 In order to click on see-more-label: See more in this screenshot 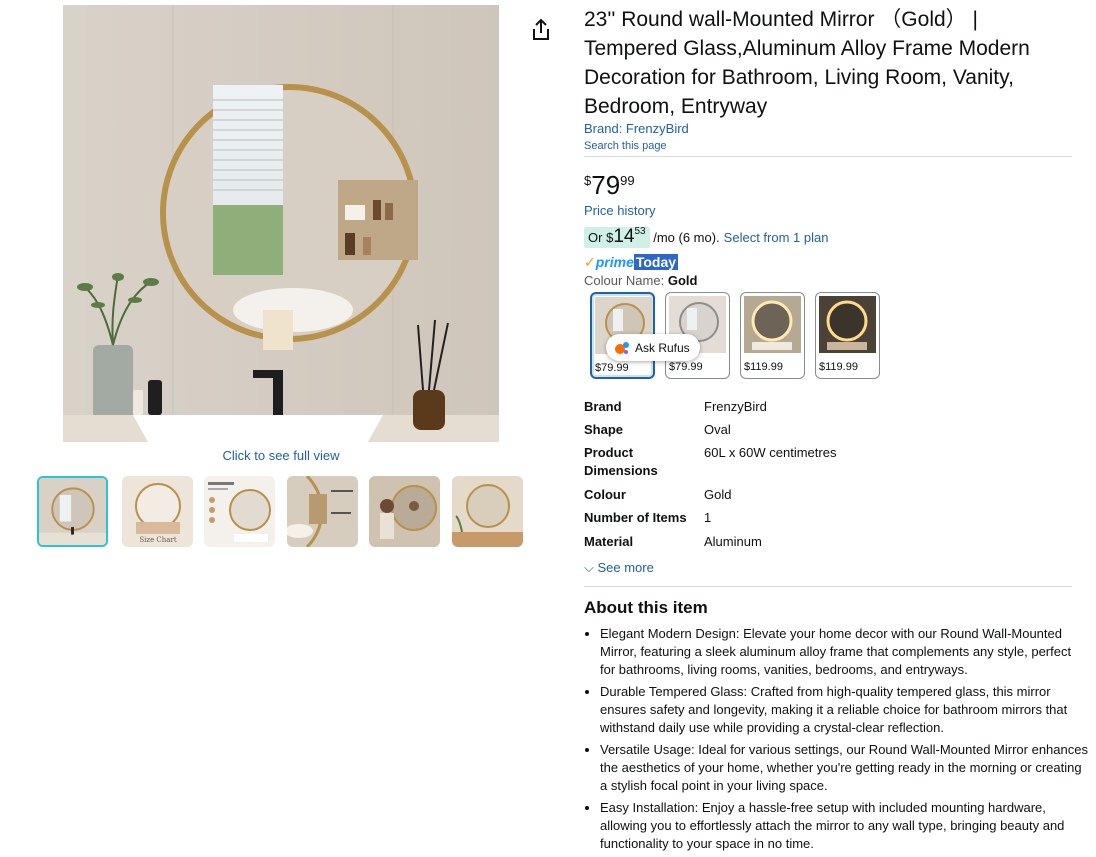, I will do `click(625, 567)`.